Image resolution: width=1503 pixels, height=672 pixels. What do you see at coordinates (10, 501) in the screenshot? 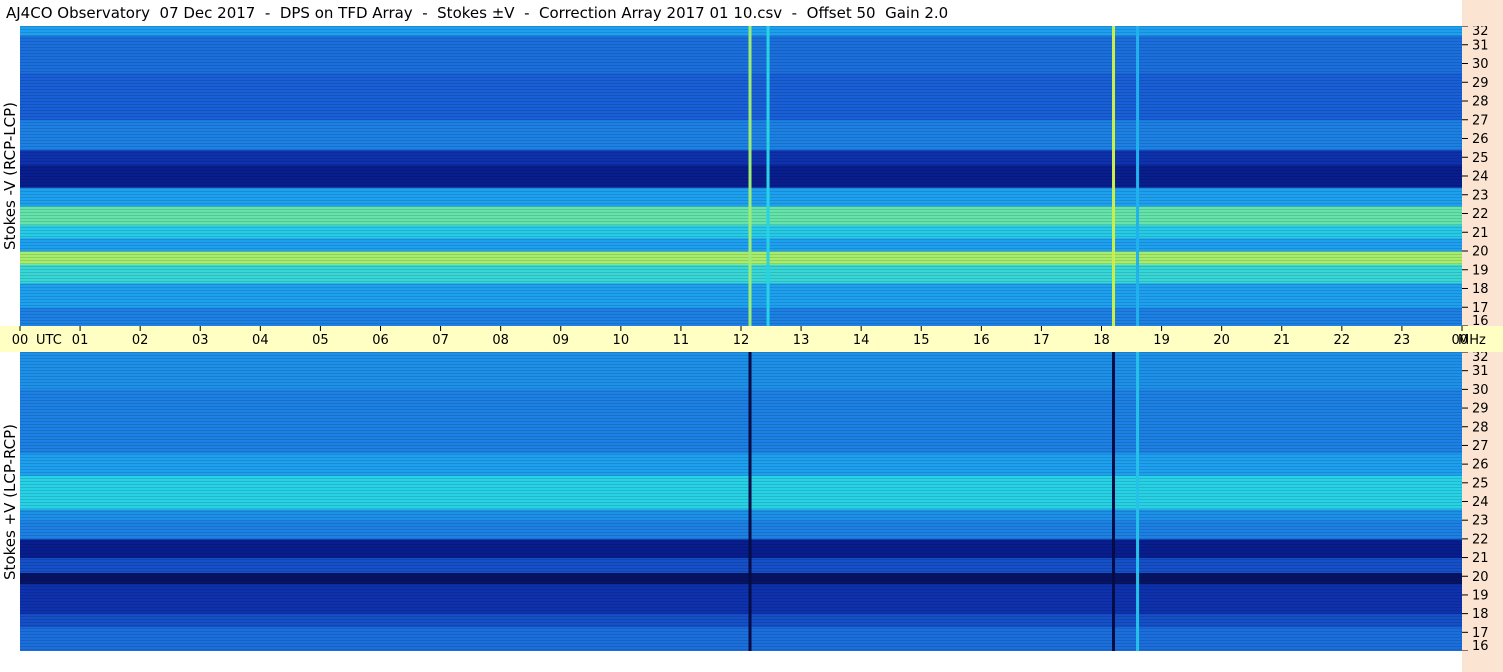
I see `panel-bottom-label-text: Stokes +V (LCP-RCP)` at bounding box center [10, 501].